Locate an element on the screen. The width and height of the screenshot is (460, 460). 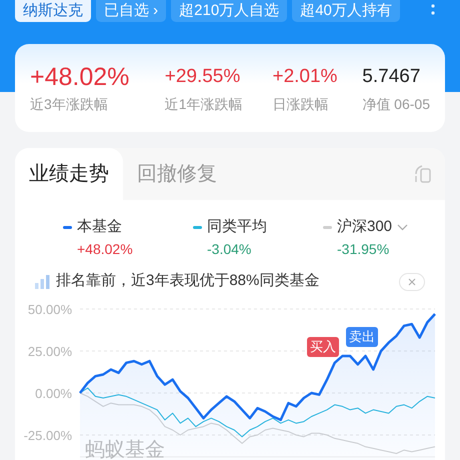
stat-label: 近3年涨跌幅 is located at coordinates (69, 104).